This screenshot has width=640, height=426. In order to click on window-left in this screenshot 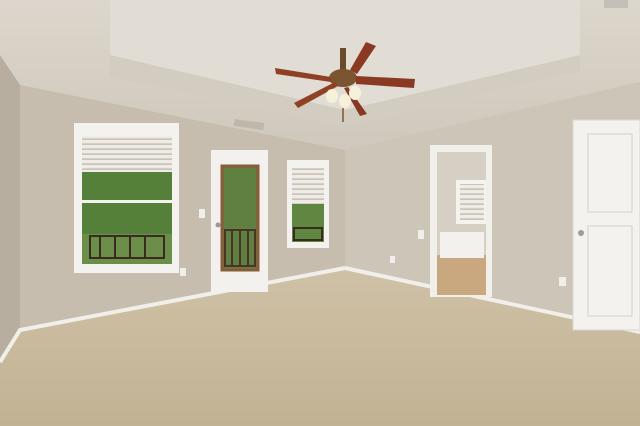, I will do `click(126, 198)`.